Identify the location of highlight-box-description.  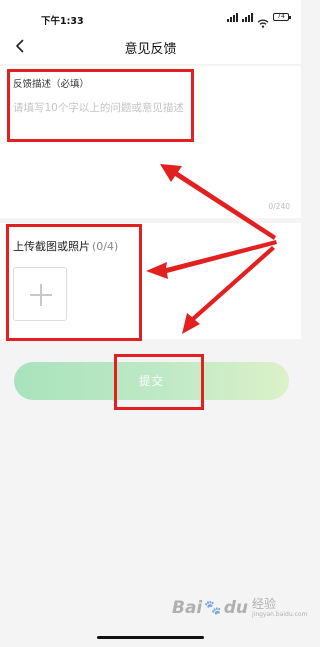
(100, 105).